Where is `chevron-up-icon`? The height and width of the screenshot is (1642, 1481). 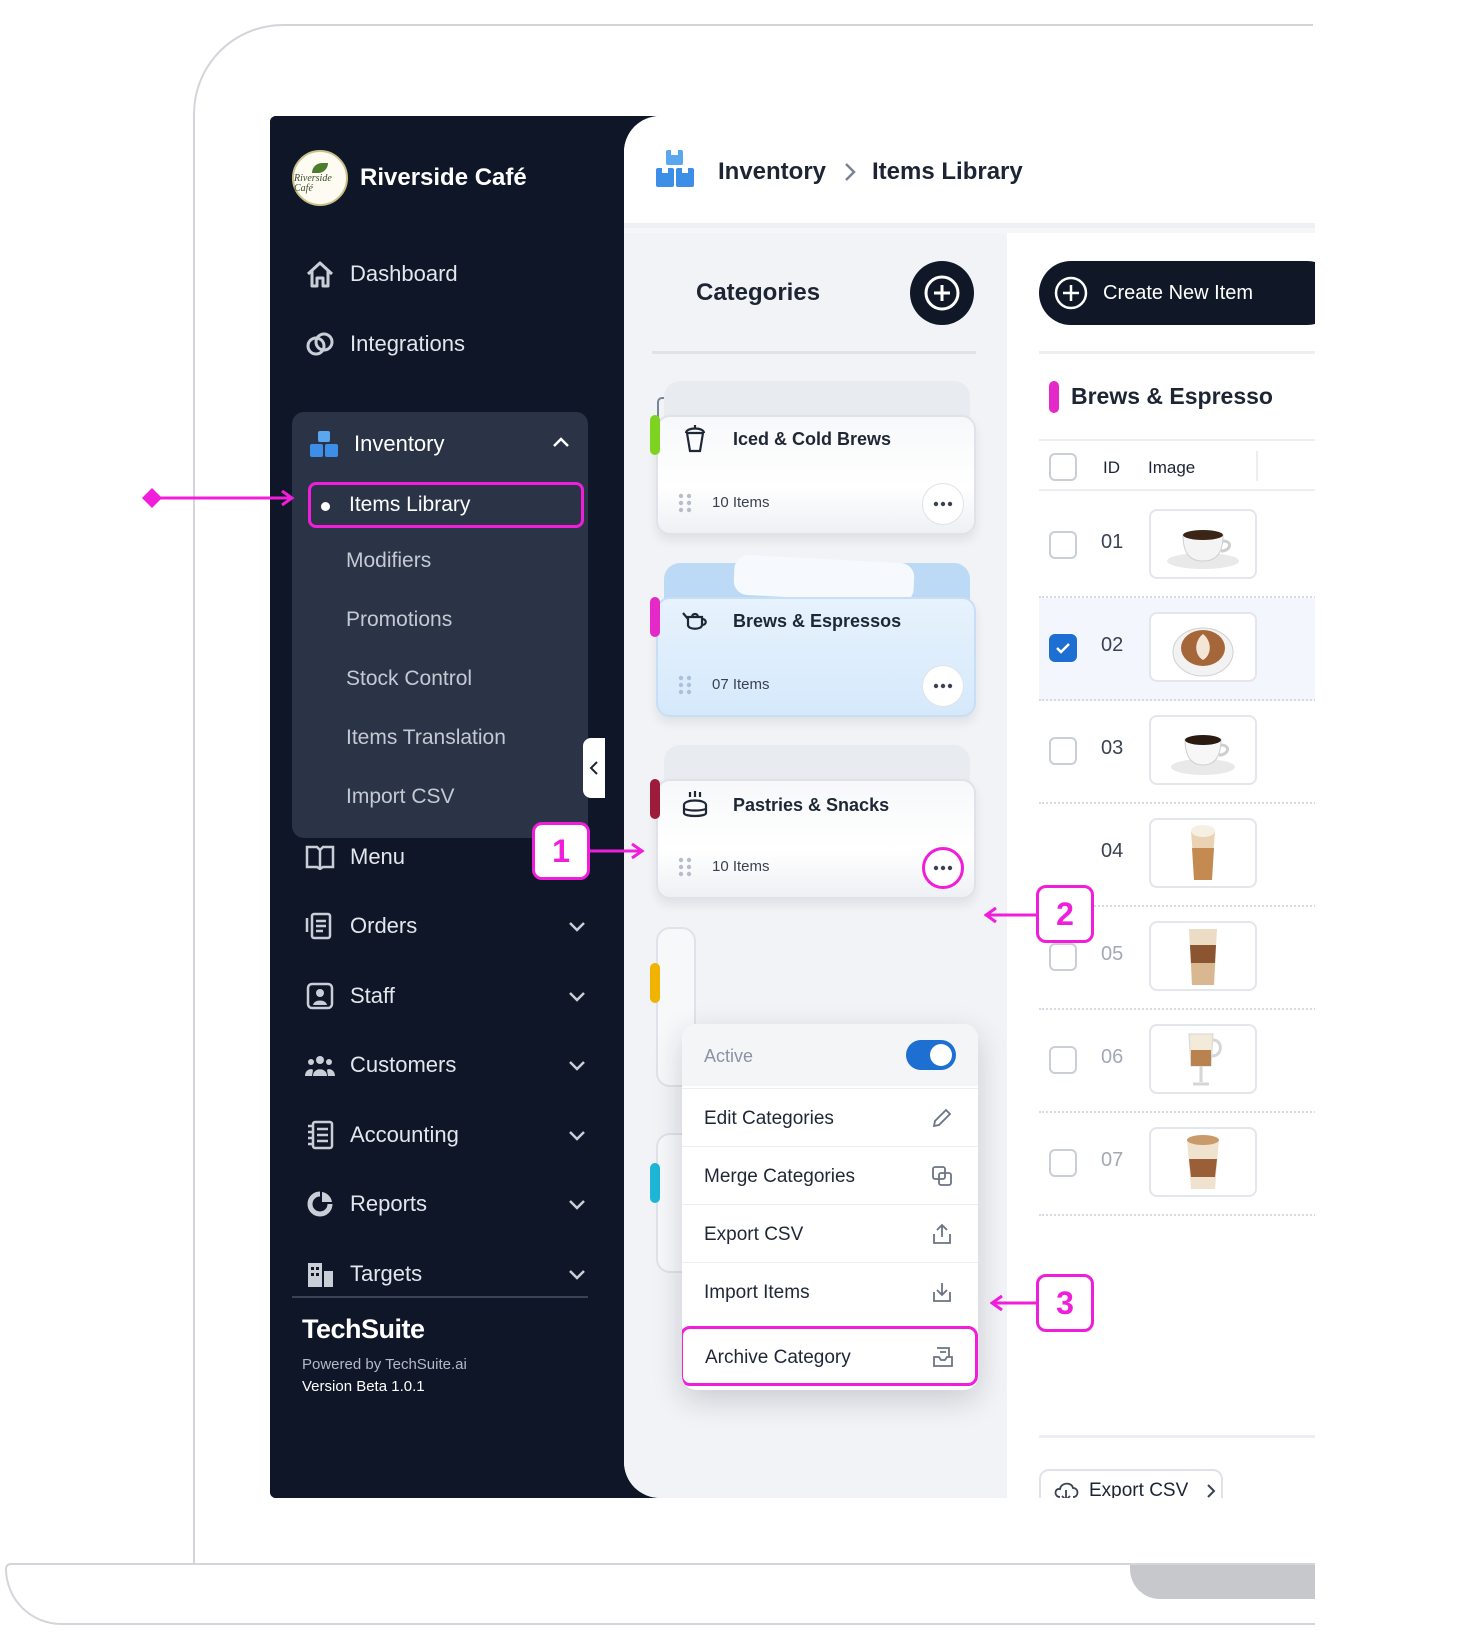 chevron-up-icon is located at coordinates (561, 443).